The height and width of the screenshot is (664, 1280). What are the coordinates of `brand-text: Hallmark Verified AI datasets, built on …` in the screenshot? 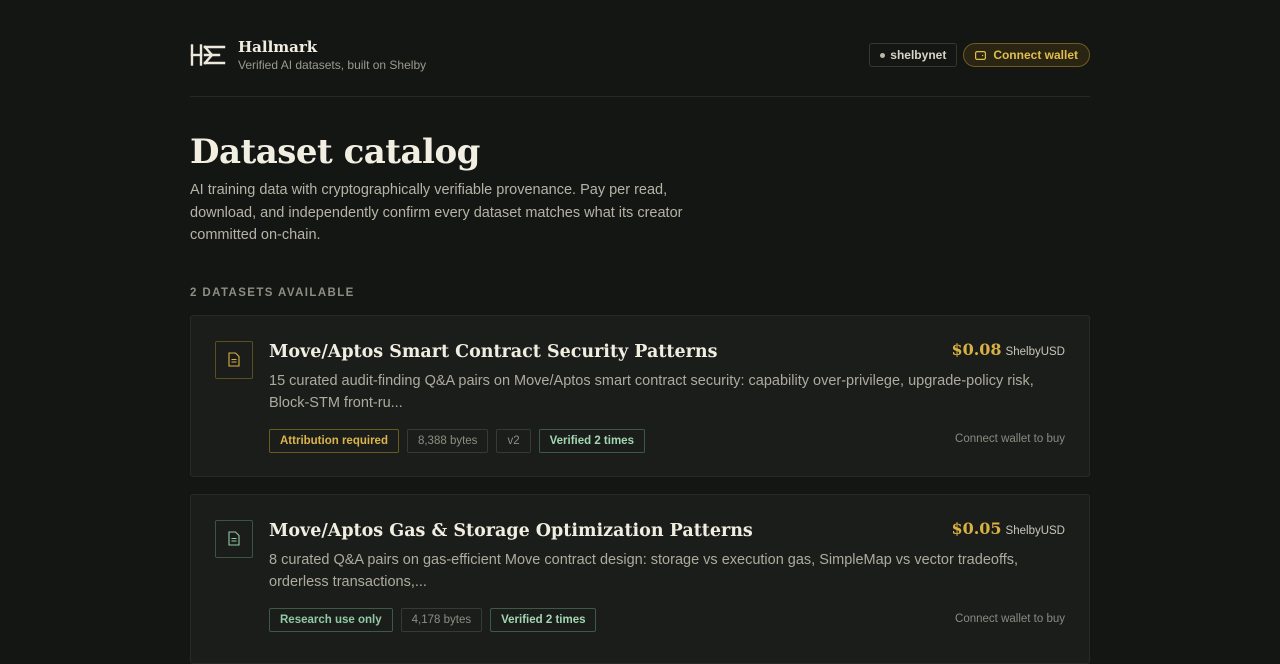 It's located at (332, 54).